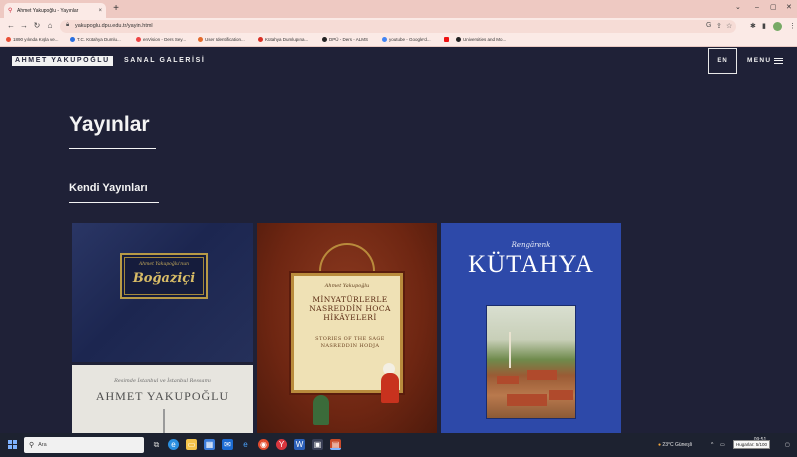  What do you see at coordinates (10, 10) in the screenshot?
I see `site-favicon-icon: ⚲` at bounding box center [10, 10].